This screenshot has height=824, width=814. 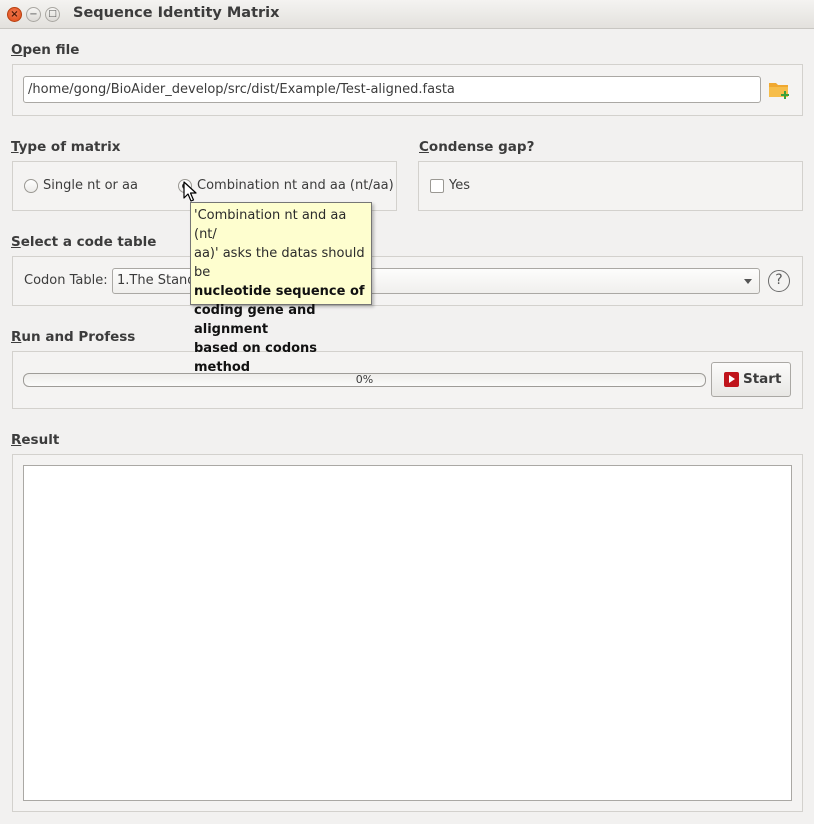 What do you see at coordinates (279, 291) in the screenshot?
I see `tooltip-line-3: nucleotide sequence of` at bounding box center [279, 291].